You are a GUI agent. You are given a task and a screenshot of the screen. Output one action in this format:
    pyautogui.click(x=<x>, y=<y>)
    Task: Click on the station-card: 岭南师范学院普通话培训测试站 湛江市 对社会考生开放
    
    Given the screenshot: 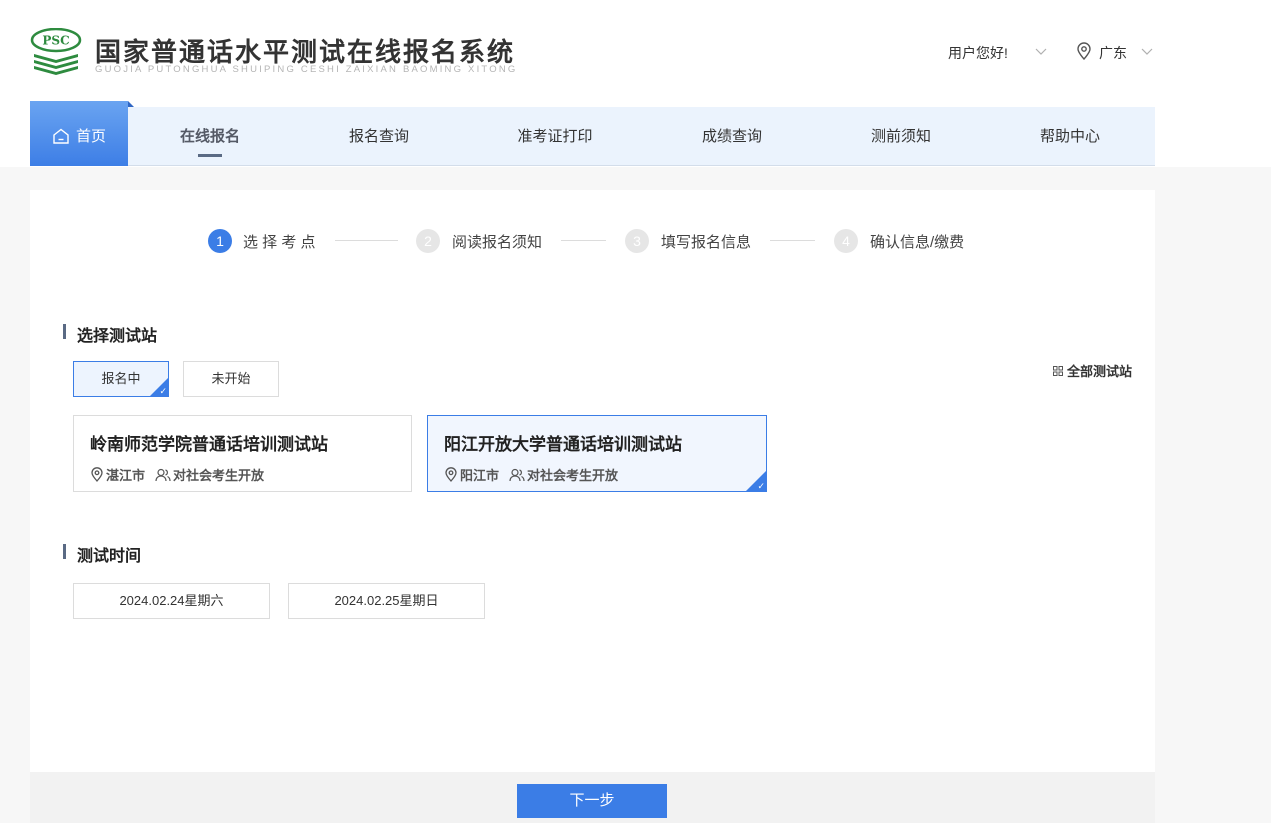 What is the action you would take?
    pyautogui.click(x=242, y=453)
    